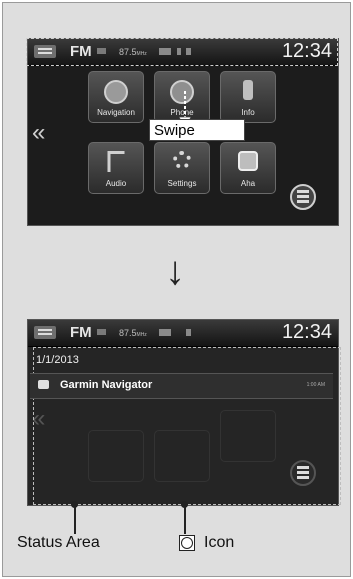  Describe the element at coordinates (188, 332) in the screenshot. I see `phone-status-icon` at that location.